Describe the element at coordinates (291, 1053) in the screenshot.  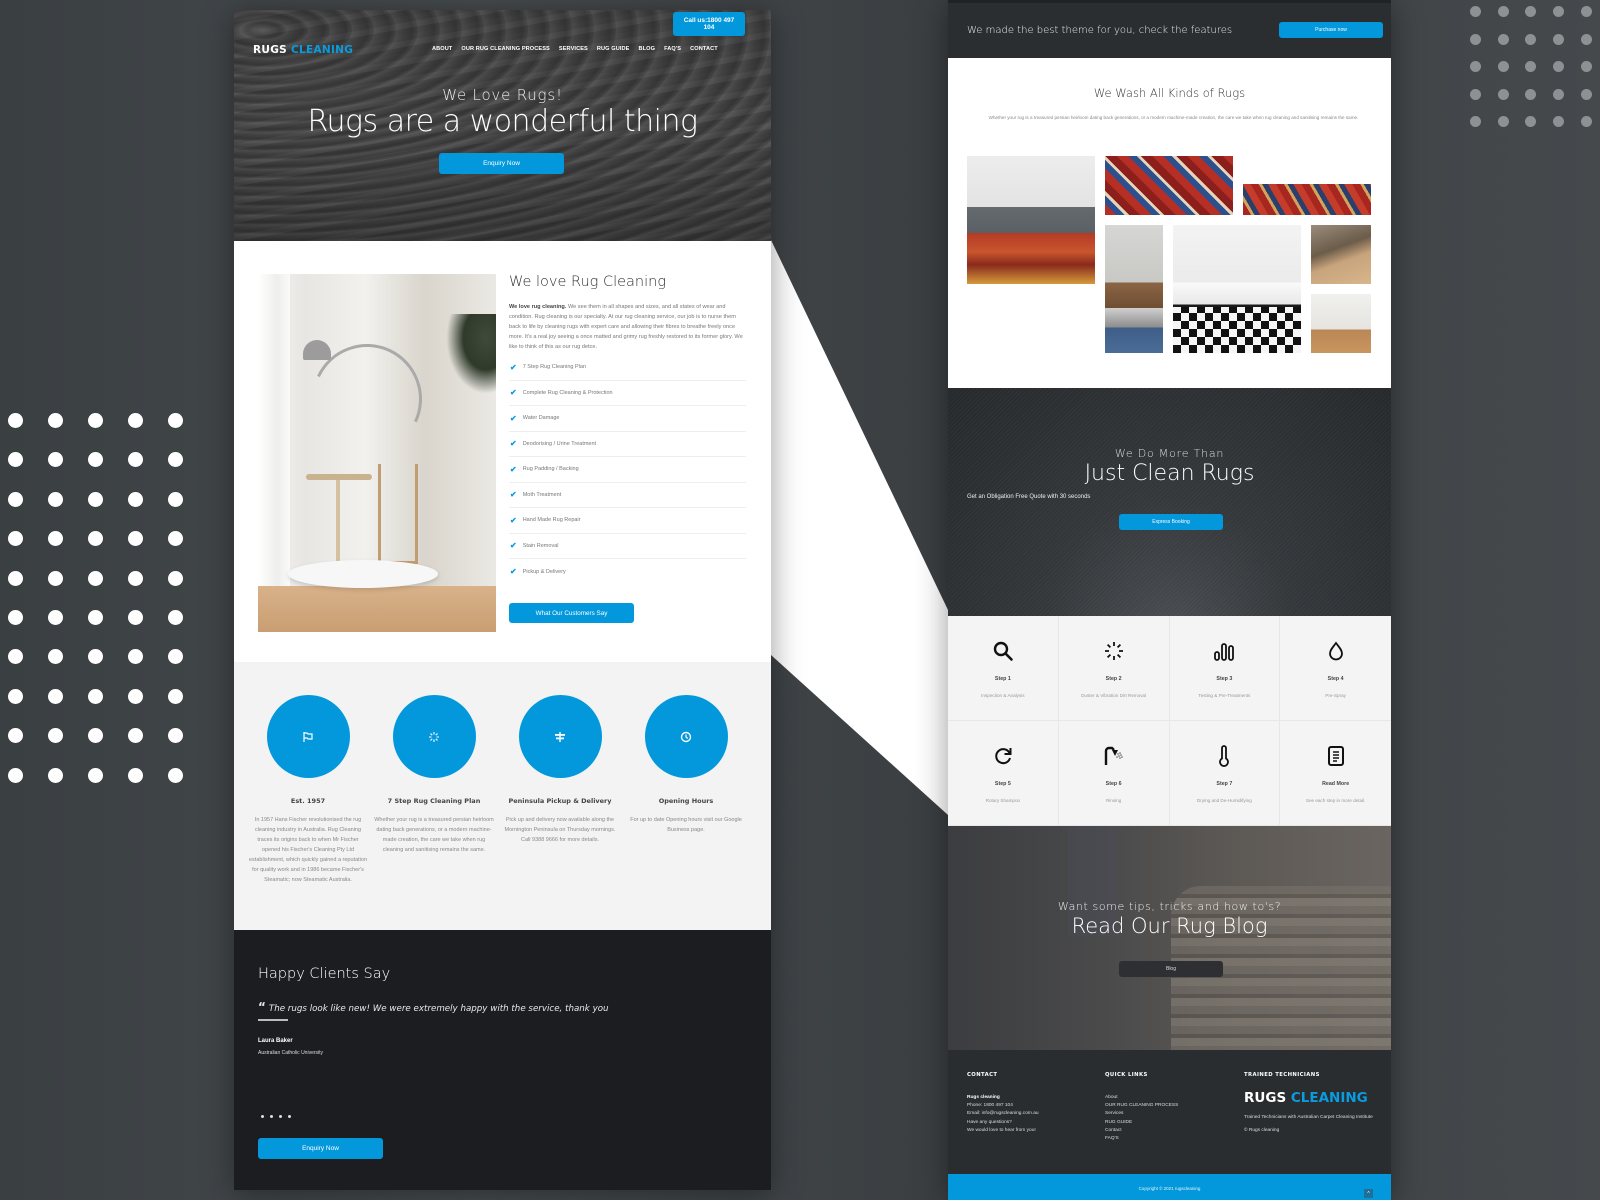
I see `testimonial-organization: Australian Catholic University` at that location.